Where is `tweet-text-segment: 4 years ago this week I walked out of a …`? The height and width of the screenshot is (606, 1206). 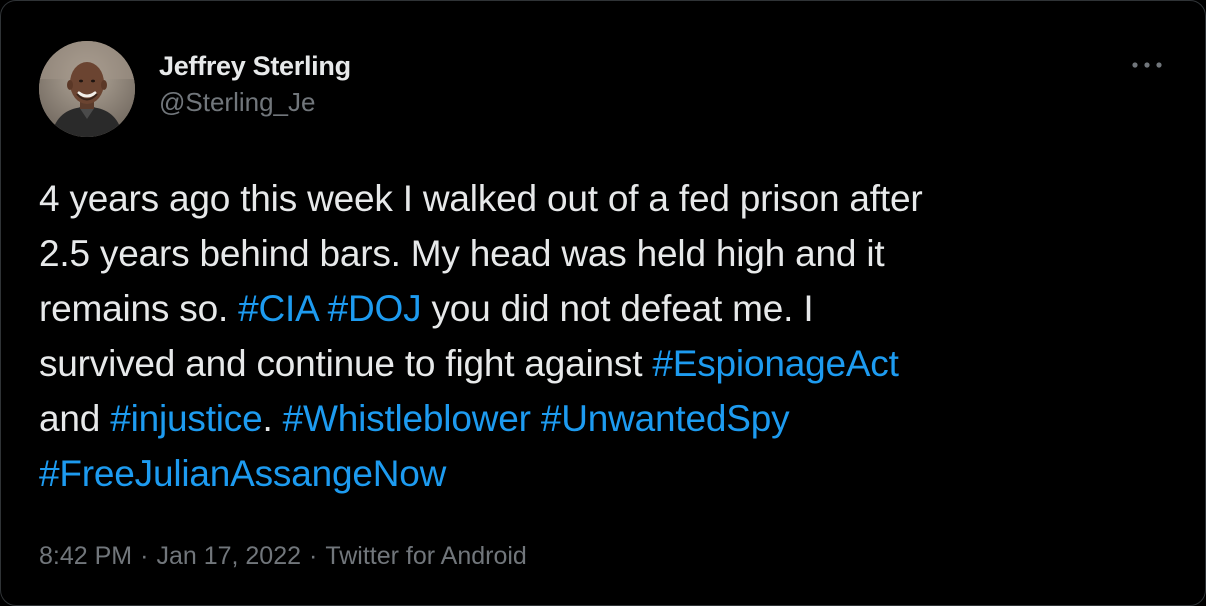
tweet-text-segment: 4 years ago this week I walked out of a … is located at coordinates (481, 198).